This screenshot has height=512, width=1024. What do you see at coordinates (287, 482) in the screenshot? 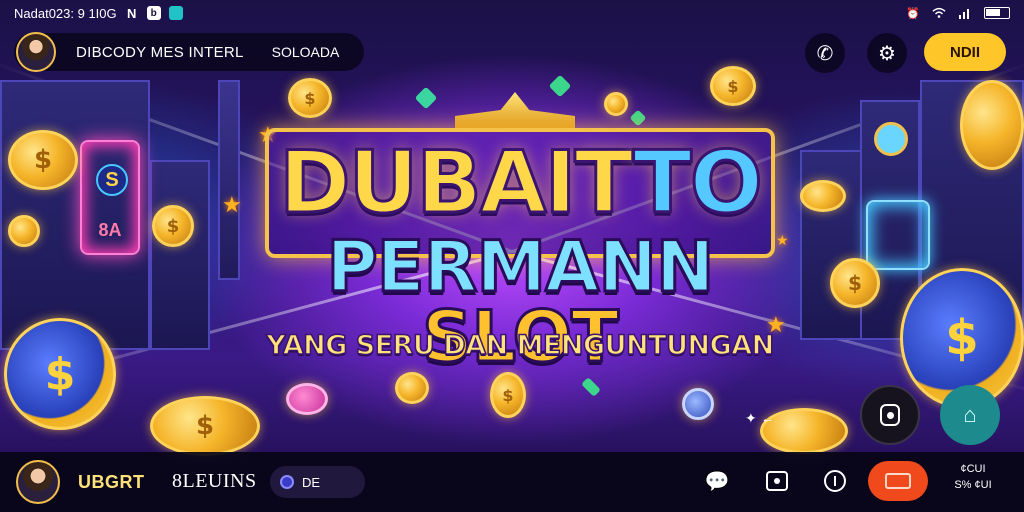
I see `token-icon` at bounding box center [287, 482].